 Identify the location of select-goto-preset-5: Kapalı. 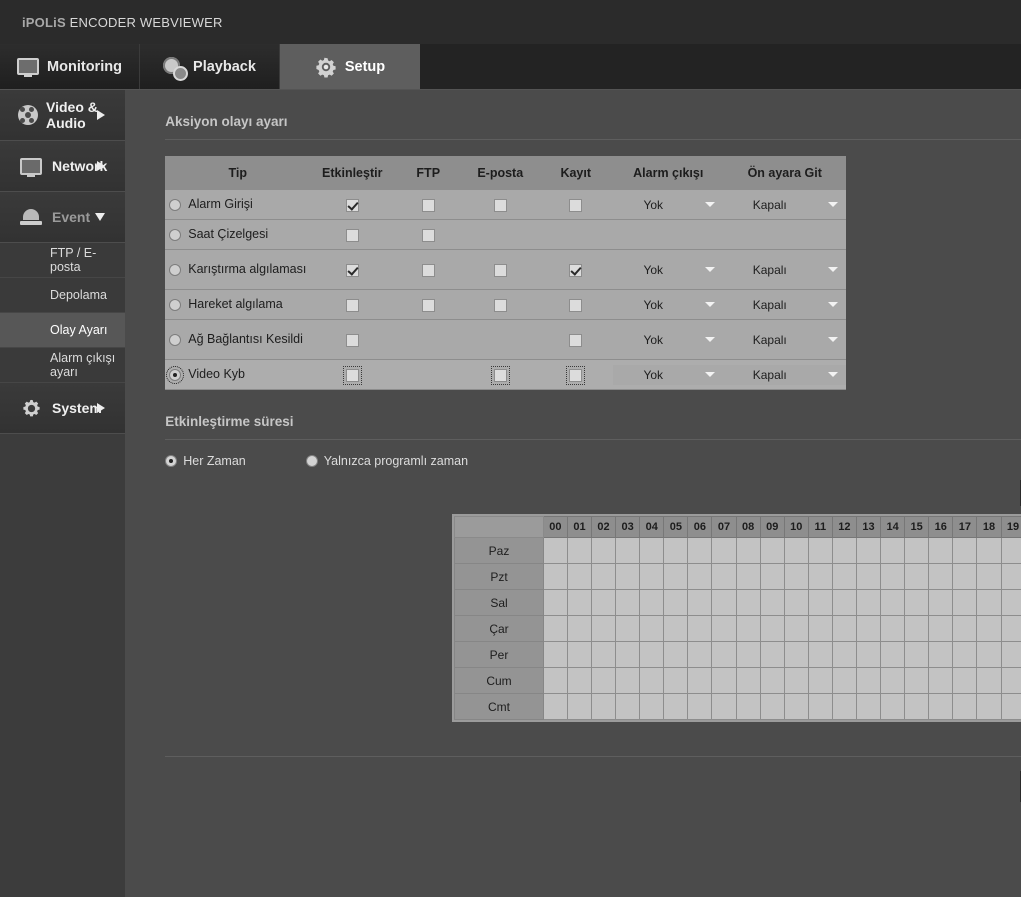
(785, 374).